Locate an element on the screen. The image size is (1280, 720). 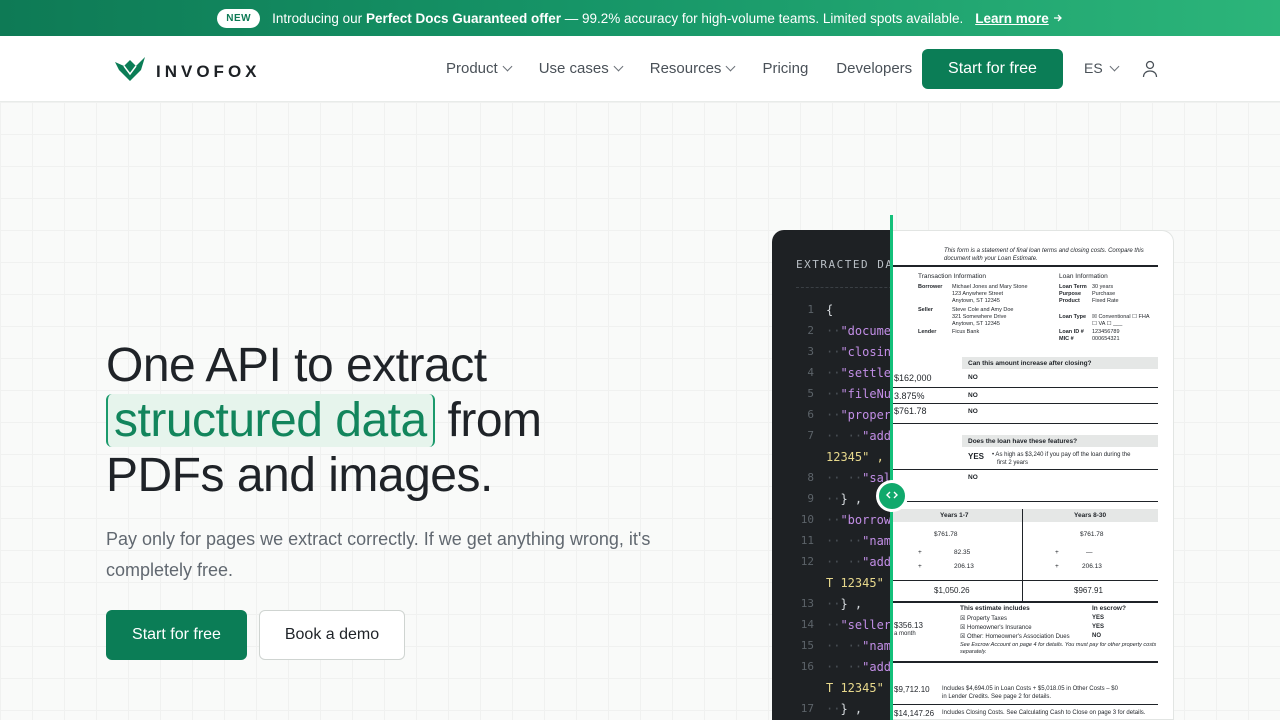
doc-pay-value: 206.13 is located at coordinates (964, 566).